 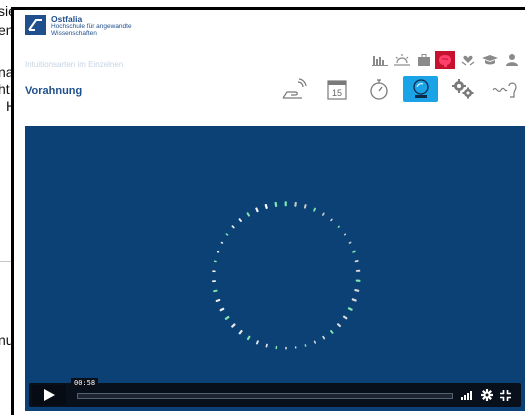 I want to click on briefcase-icon, so click(x=424, y=60).